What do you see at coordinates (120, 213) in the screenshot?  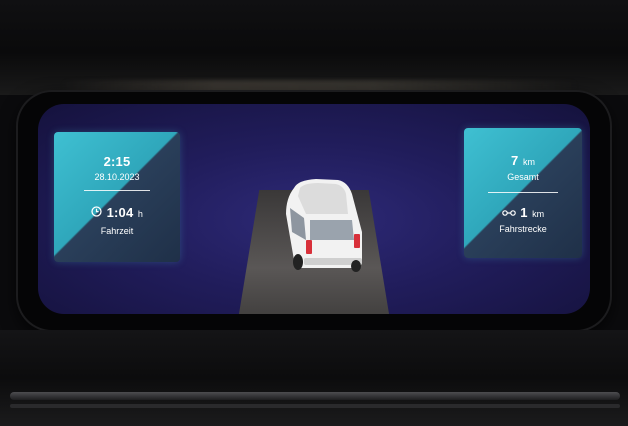 I see `duration-value: 1:04` at bounding box center [120, 213].